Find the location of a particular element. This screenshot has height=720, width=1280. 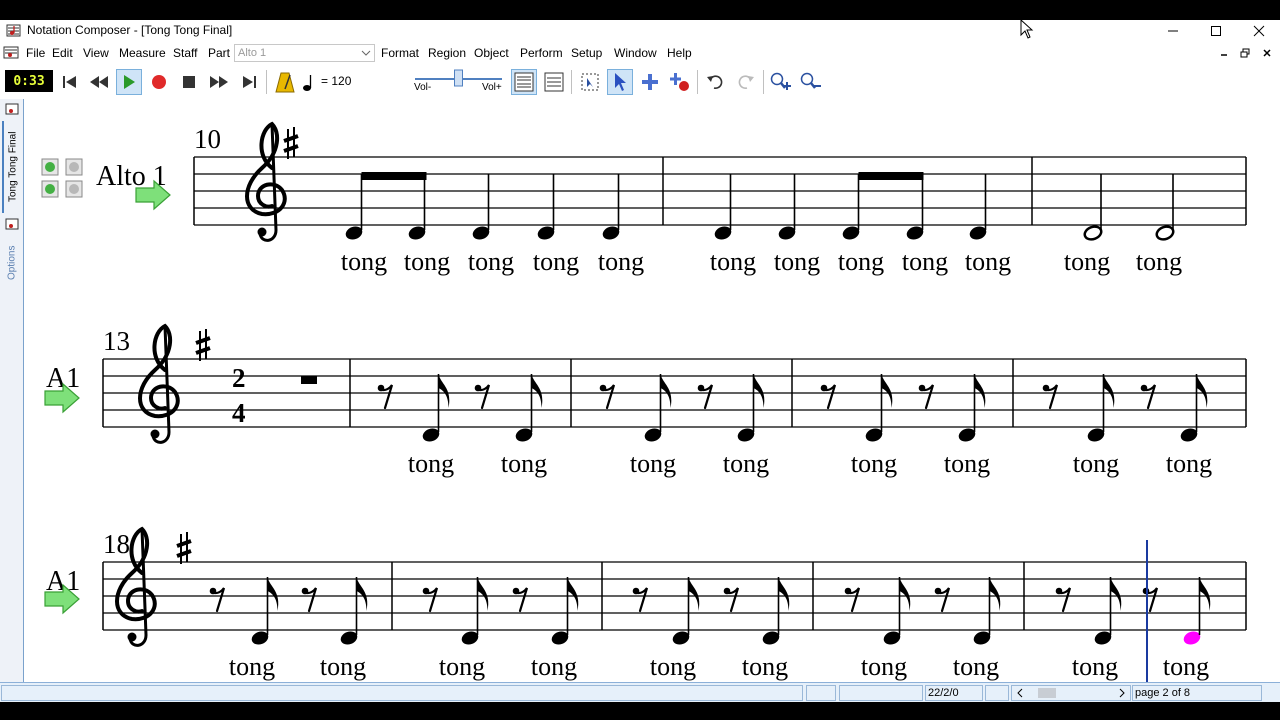

horizontal-scrollbar is located at coordinates (1071, 693).